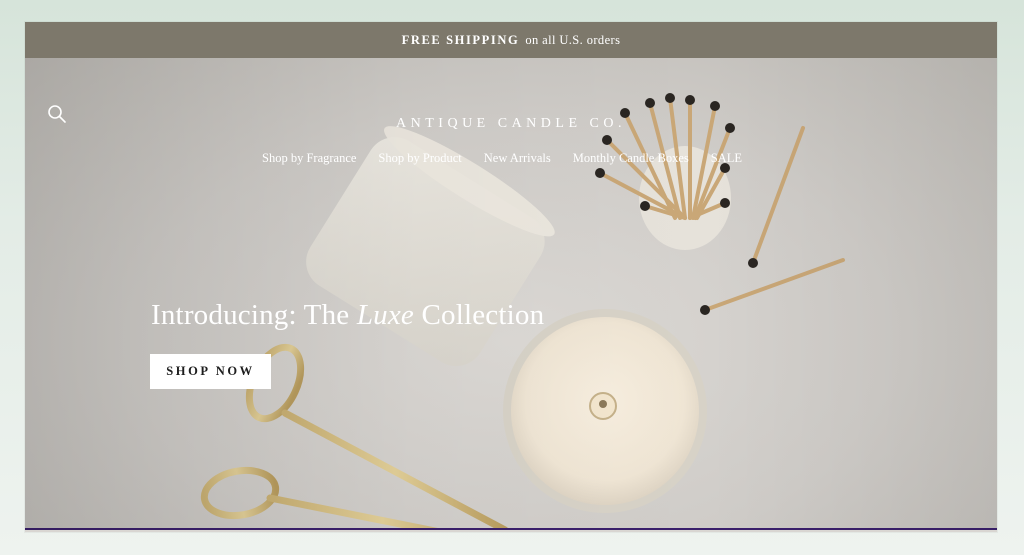 This screenshot has height=555, width=1024. I want to click on nav-new-arrivals: New Arrivals, so click(517, 158).